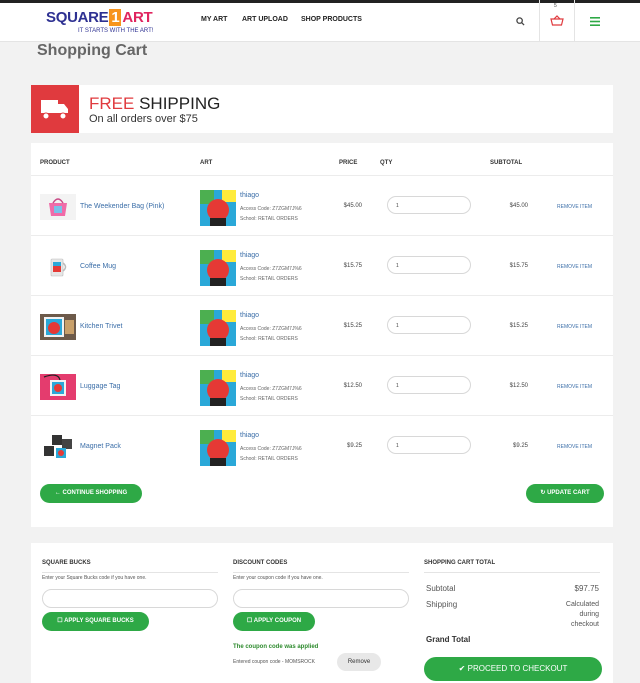  Describe the element at coordinates (143, 119) in the screenshot. I see `free-shipping-subtitle: On all orders over $75` at that location.